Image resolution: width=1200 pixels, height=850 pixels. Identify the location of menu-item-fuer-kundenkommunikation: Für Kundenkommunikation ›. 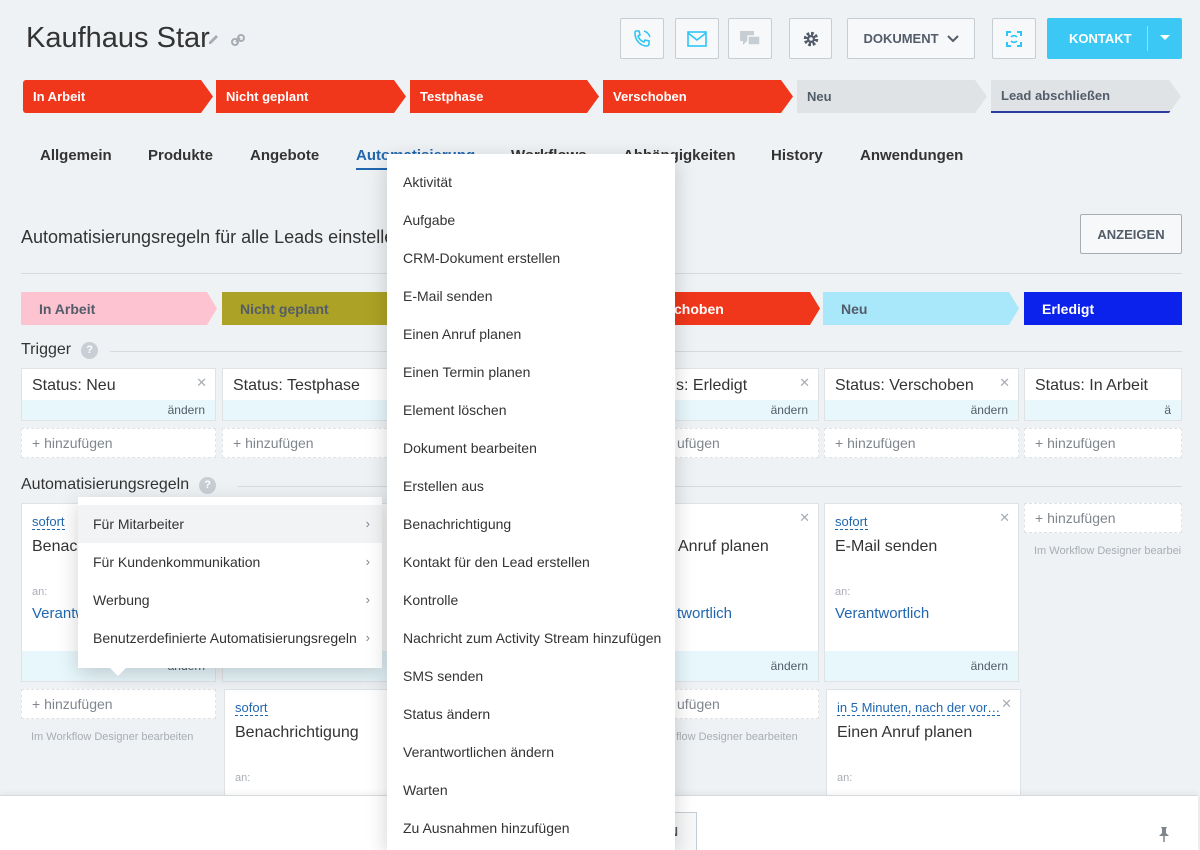
(230, 562).